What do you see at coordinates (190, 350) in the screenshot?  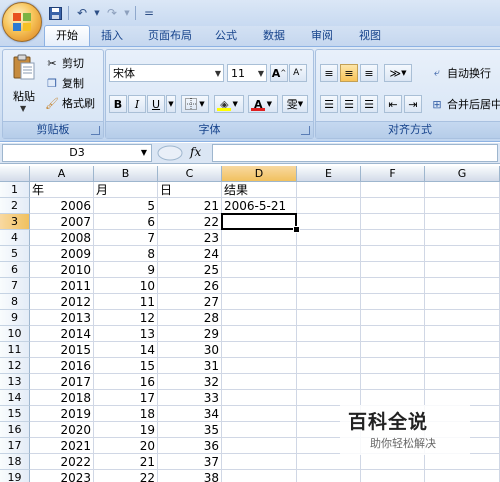 I see `cell-c11: 30` at bounding box center [190, 350].